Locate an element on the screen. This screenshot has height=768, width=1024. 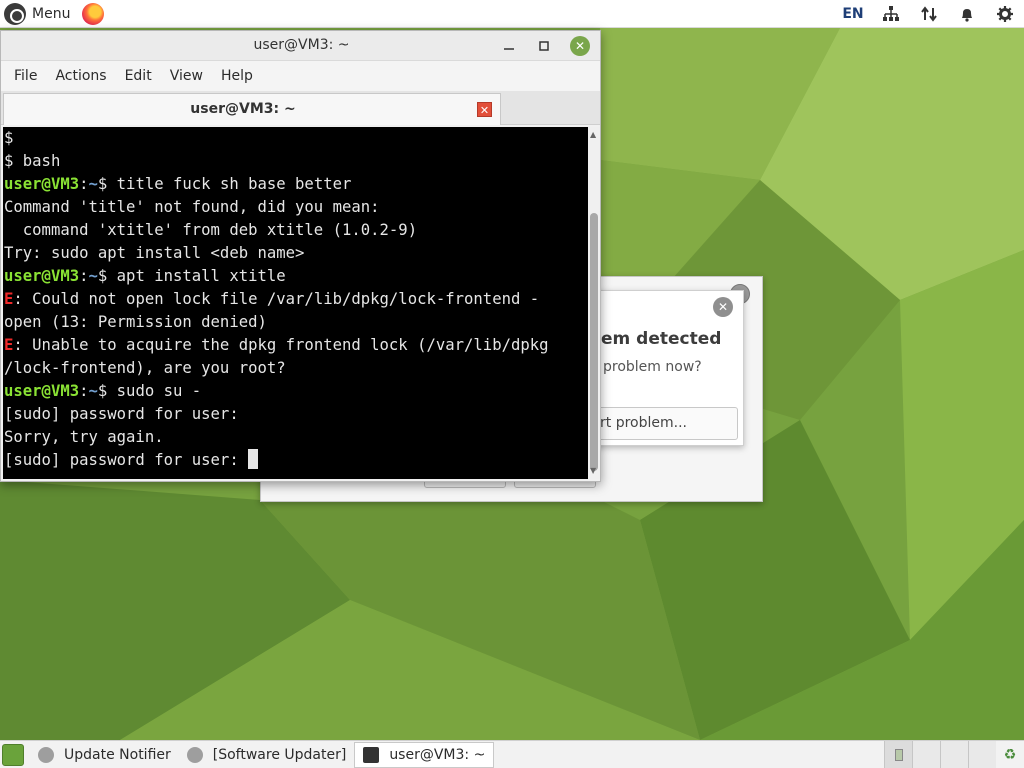
task-software-updater: [Software Updater] is located at coordinates (267, 755).